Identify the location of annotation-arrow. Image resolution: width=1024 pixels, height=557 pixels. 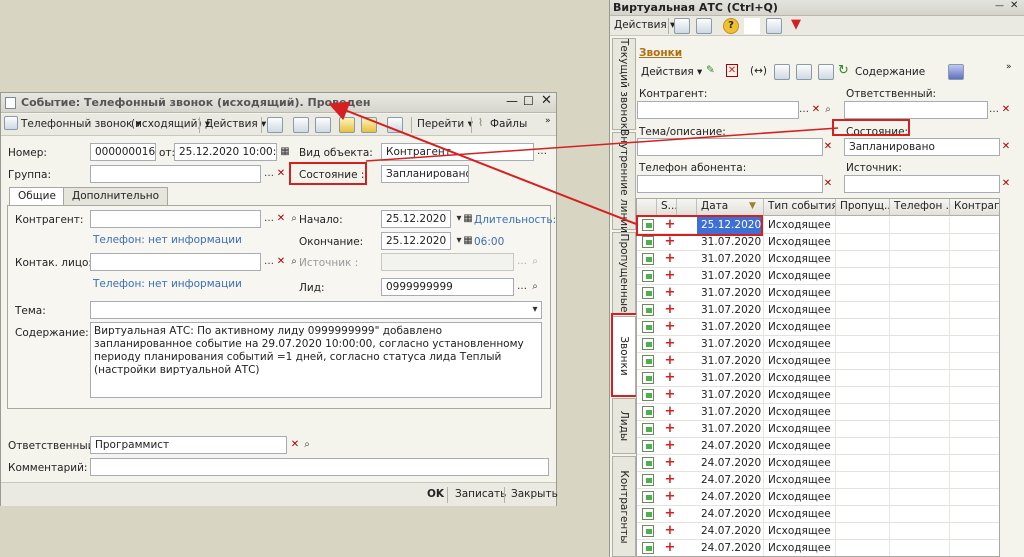
(583, 163).